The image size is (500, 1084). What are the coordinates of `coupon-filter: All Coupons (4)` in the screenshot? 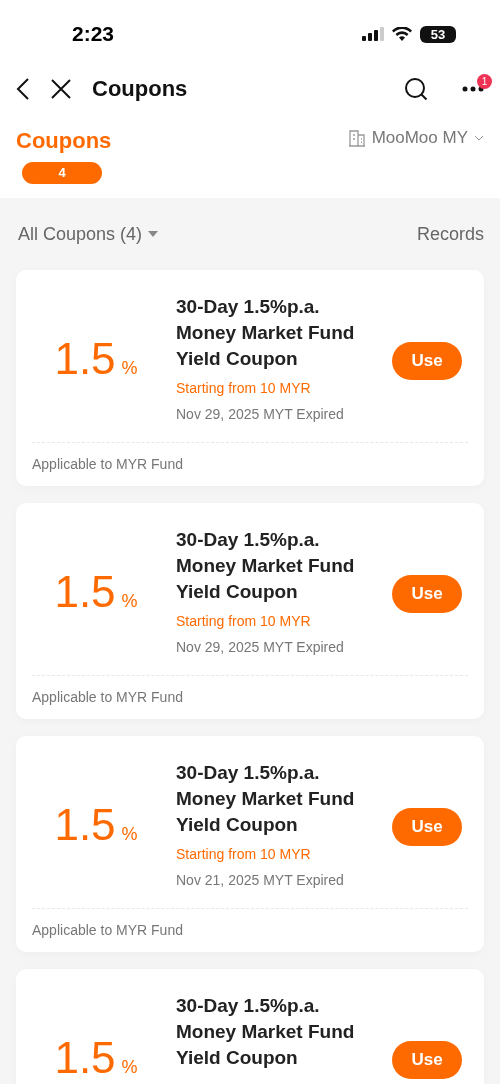 It's located at (88, 234).